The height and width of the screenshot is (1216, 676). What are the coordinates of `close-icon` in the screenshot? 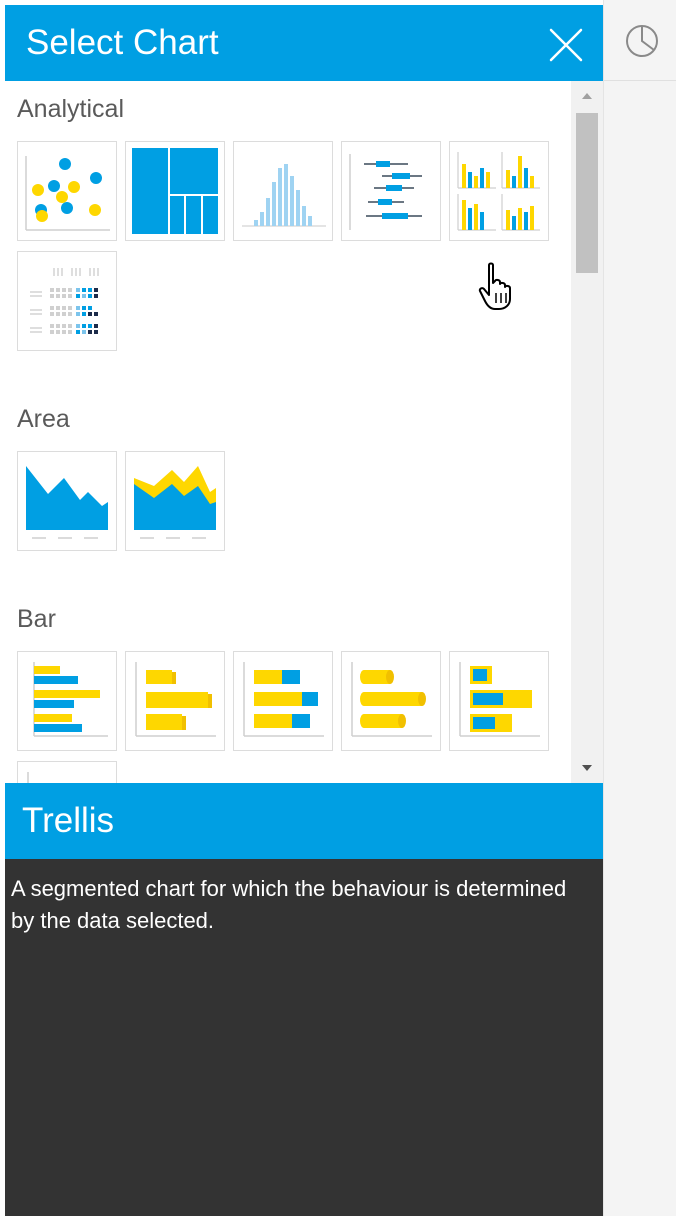 It's located at (566, 45).